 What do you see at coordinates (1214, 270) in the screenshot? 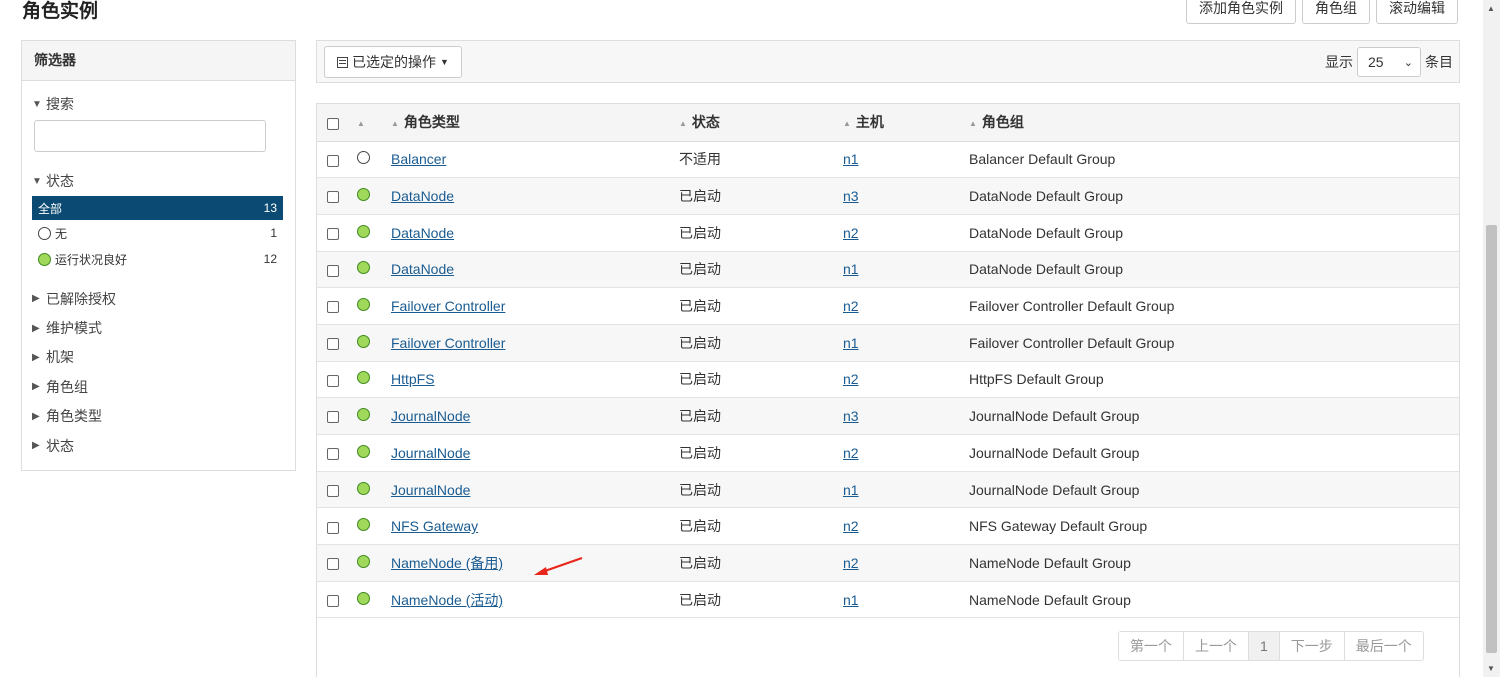
I see `role-group-cell: DataNode Default Group` at bounding box center [1214, 270].